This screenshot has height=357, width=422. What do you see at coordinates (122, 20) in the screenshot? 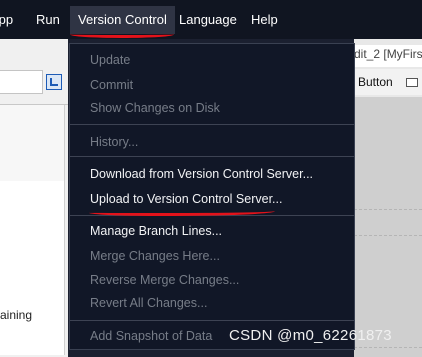
I see `menu-version-control: Version Control` at bounding box center [122, 20].